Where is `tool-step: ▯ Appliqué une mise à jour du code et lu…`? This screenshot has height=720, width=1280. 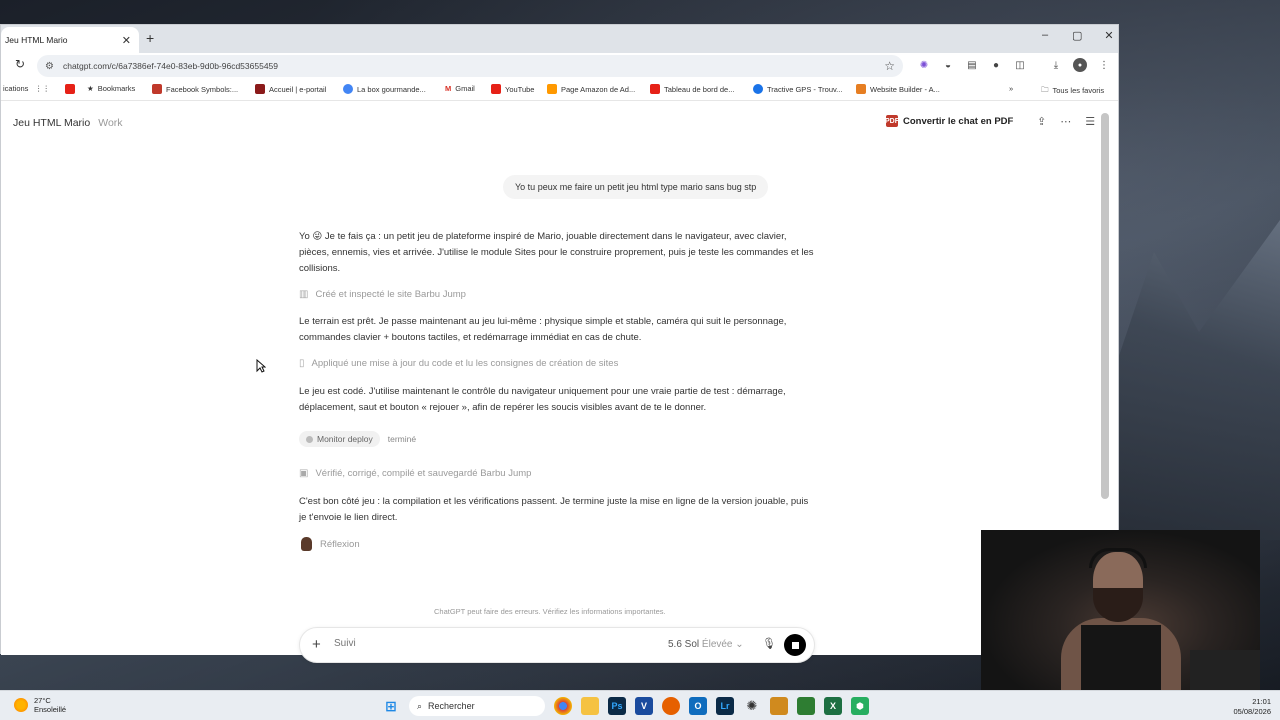 tool-step: ▯ Appliqué une mise à jour du code et lu… is located at coordinates (458, 363).